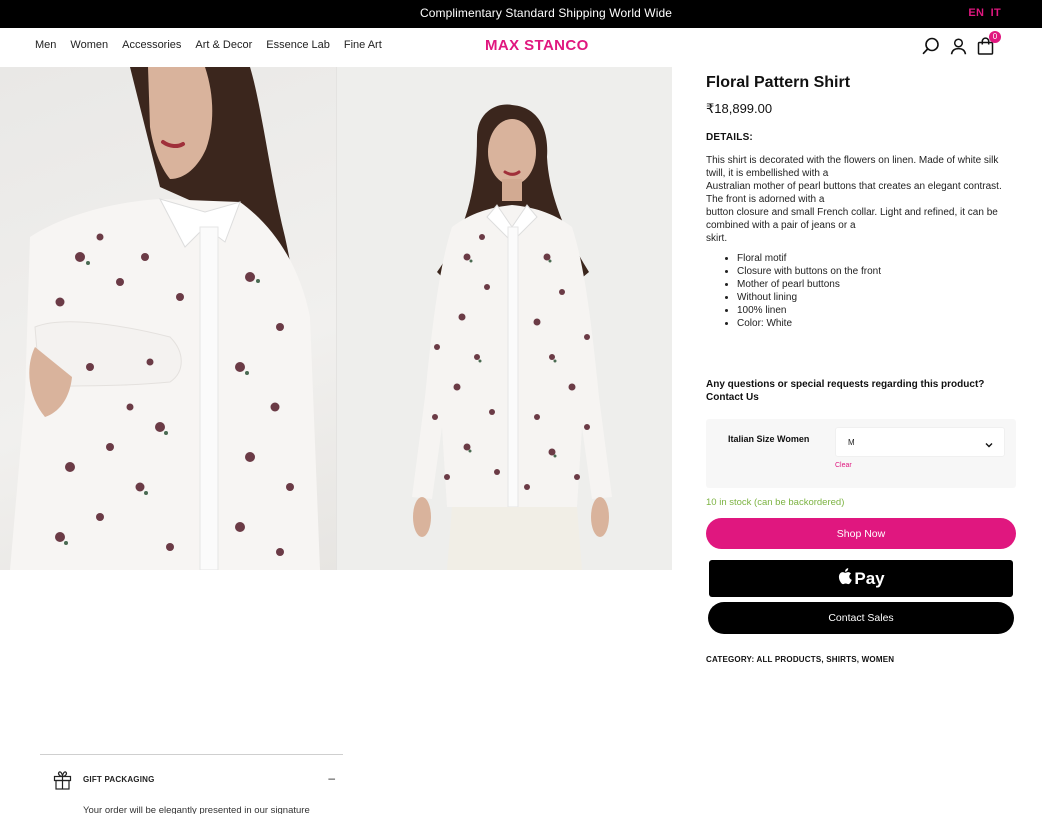 The width and height of the screenshot is (1042, 814). What do you see at coordinates (876, 297) in the screenshot?
I see `feature-item: Without lining` at bounding box center [876, 297].